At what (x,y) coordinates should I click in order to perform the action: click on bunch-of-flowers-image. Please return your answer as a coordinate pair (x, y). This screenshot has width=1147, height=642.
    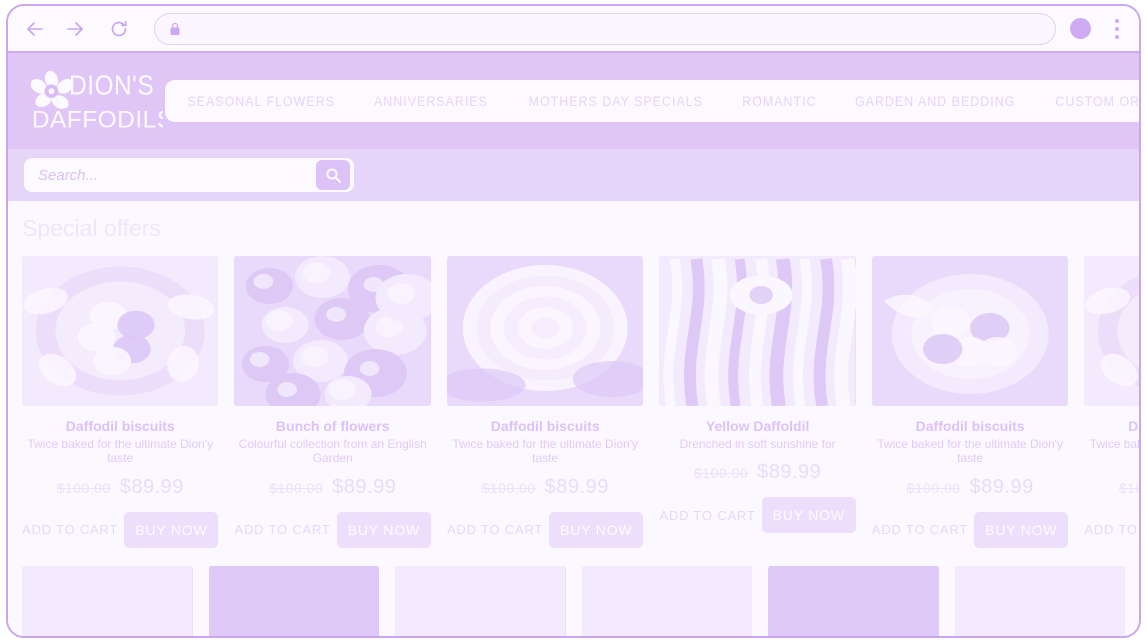
    Looking at the image, I should click on (332, 331).